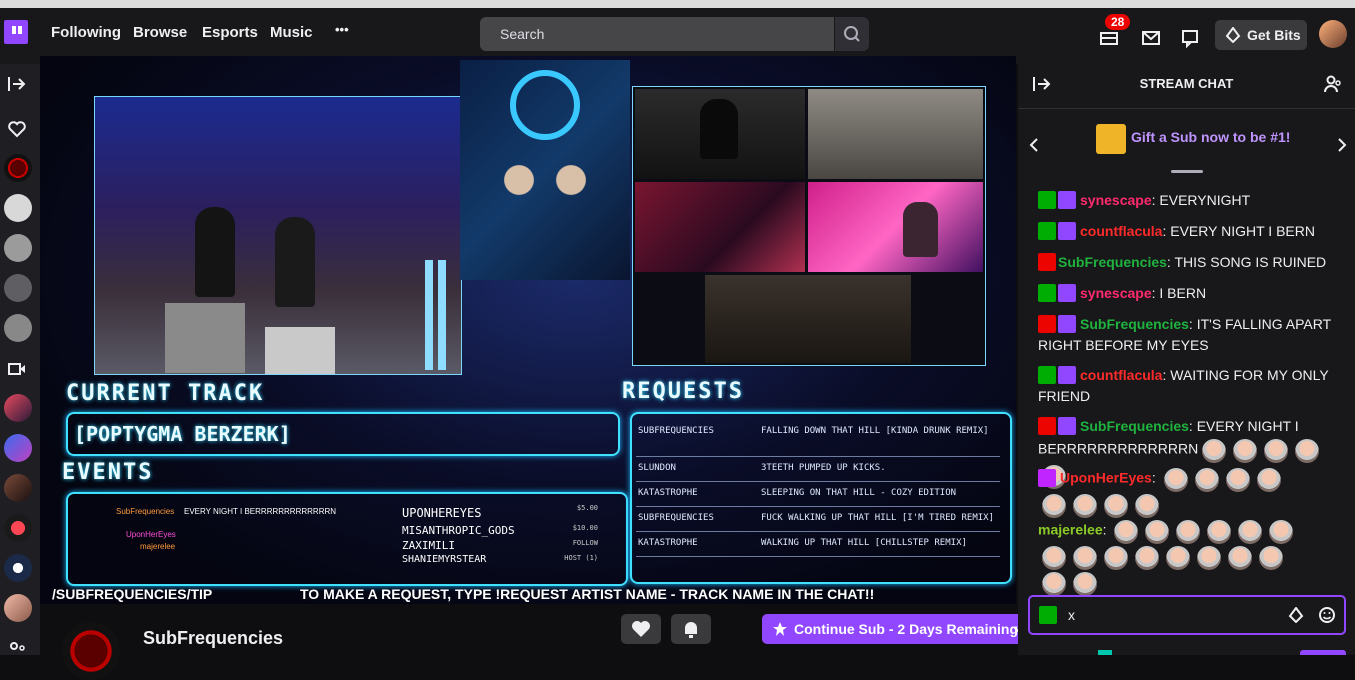  What do you see at coordinates (151, 534) in the screenshot?
I see `mini-chat-user-2: UponHerEyes` at bounding box center [151, 534].